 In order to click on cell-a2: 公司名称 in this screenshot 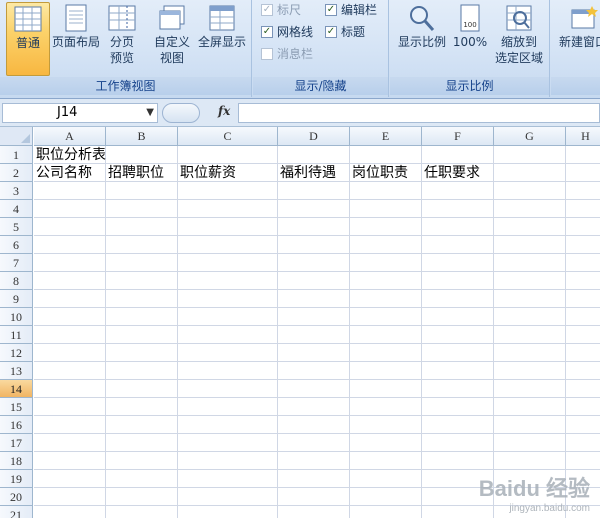, I will do `click(63, 173)`.